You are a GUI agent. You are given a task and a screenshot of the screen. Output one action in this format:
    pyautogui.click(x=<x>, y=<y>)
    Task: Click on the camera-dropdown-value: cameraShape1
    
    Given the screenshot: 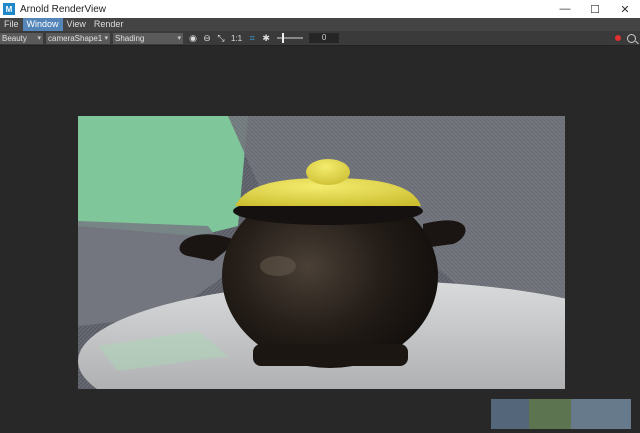 What is the action you would take?
    pyautogui.click(x=75, y=38)
    